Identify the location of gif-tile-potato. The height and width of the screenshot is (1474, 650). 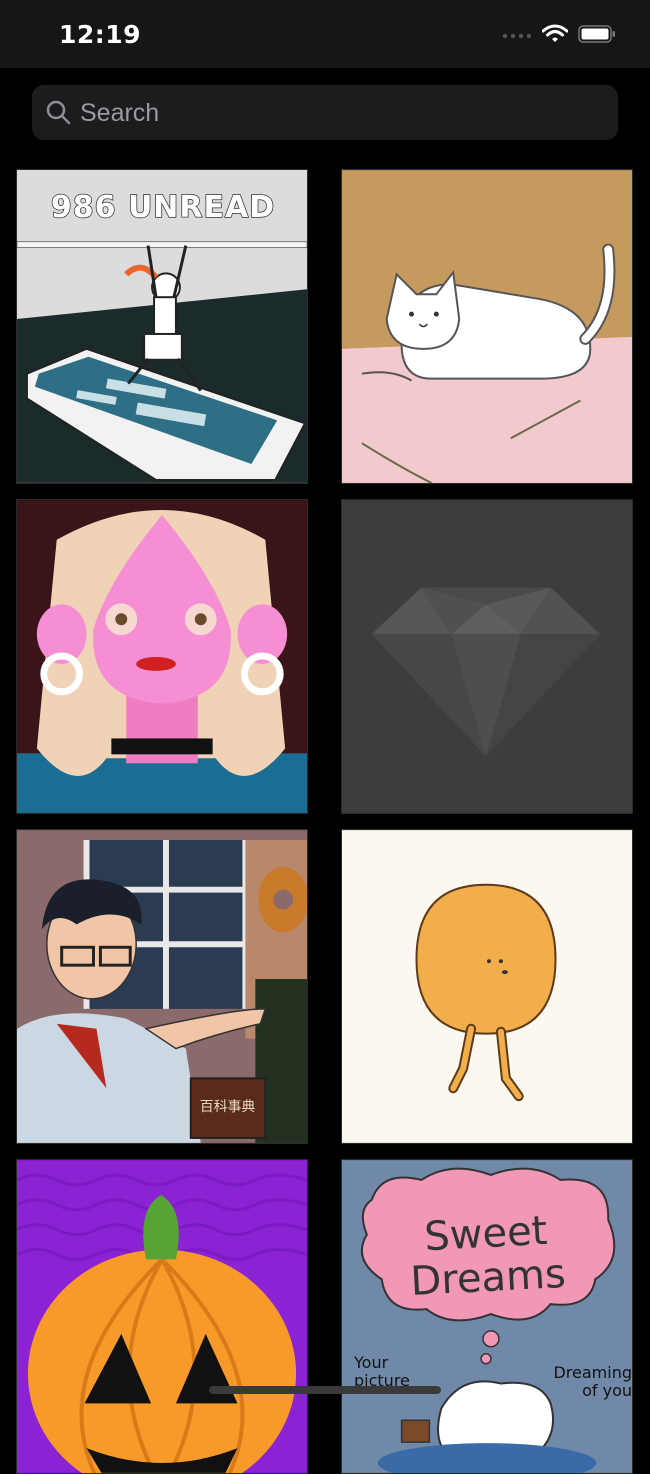
(487, 986).